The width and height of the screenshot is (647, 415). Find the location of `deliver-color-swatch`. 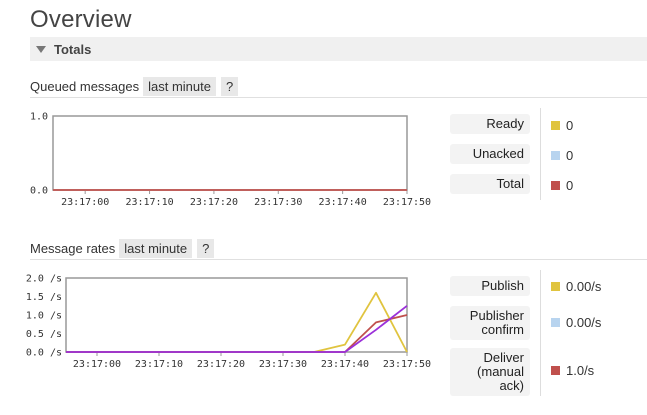

deliver-color-swatch is located at coordinates (555, 370).